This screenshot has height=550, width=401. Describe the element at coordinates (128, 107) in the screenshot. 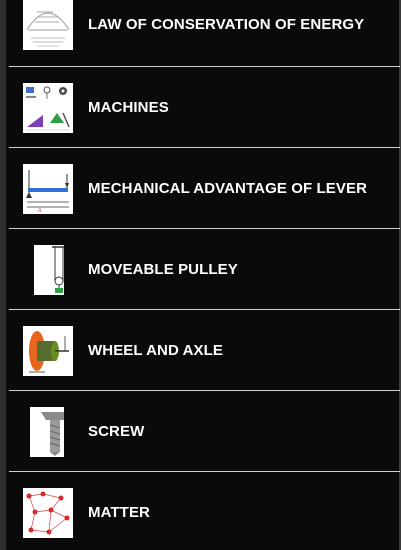

I see `topic-label: MACHINES` at that location.